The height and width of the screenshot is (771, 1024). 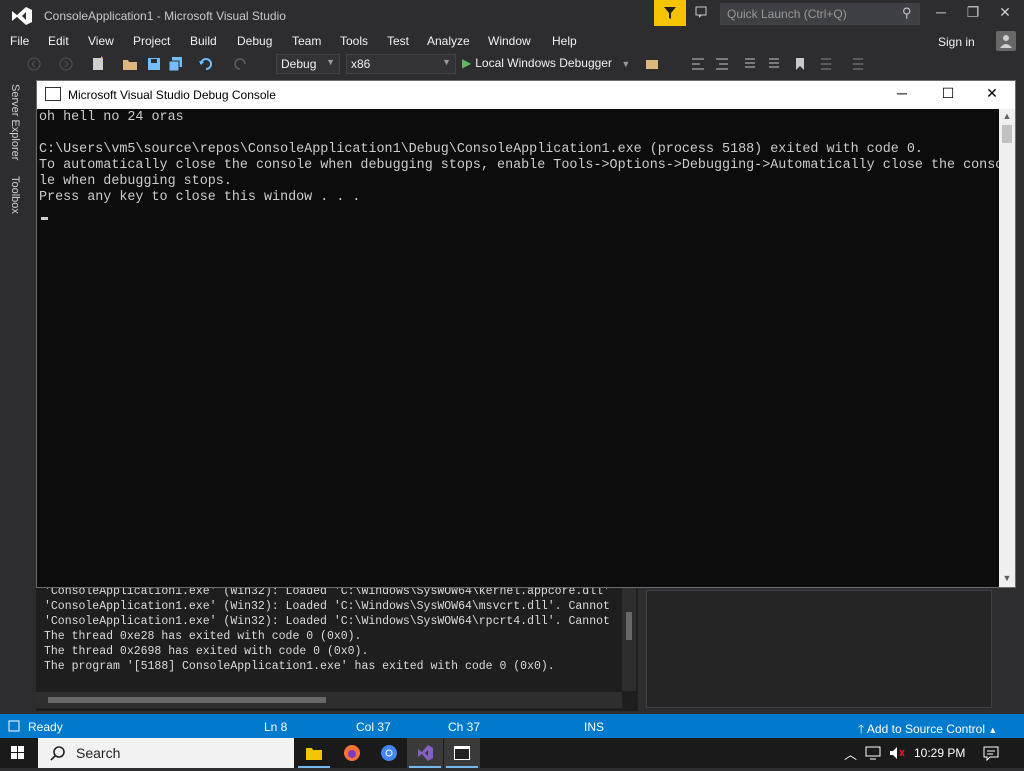 I want to click on ready-icon, so click(x=14, y=726).